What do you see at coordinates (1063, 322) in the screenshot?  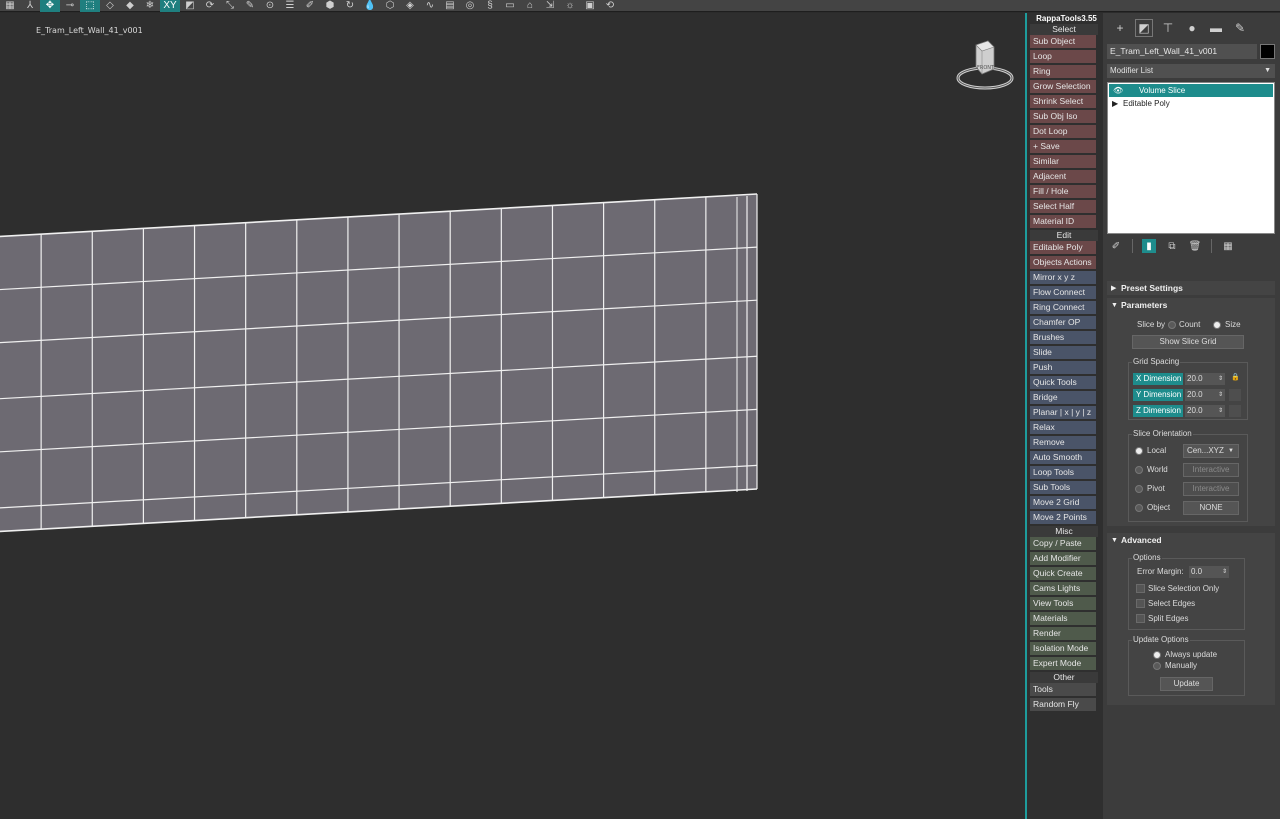 I see `rappa-button-chamfer-op: Chamfer OP` at bounding box center [1063, 322].